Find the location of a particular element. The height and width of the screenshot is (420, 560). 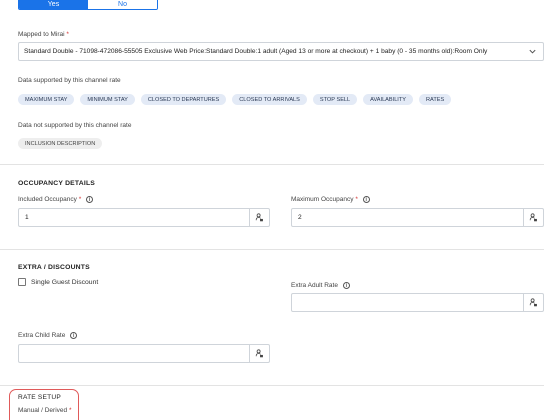

extra-adult-rate-field is located at coordinates (417, 302).